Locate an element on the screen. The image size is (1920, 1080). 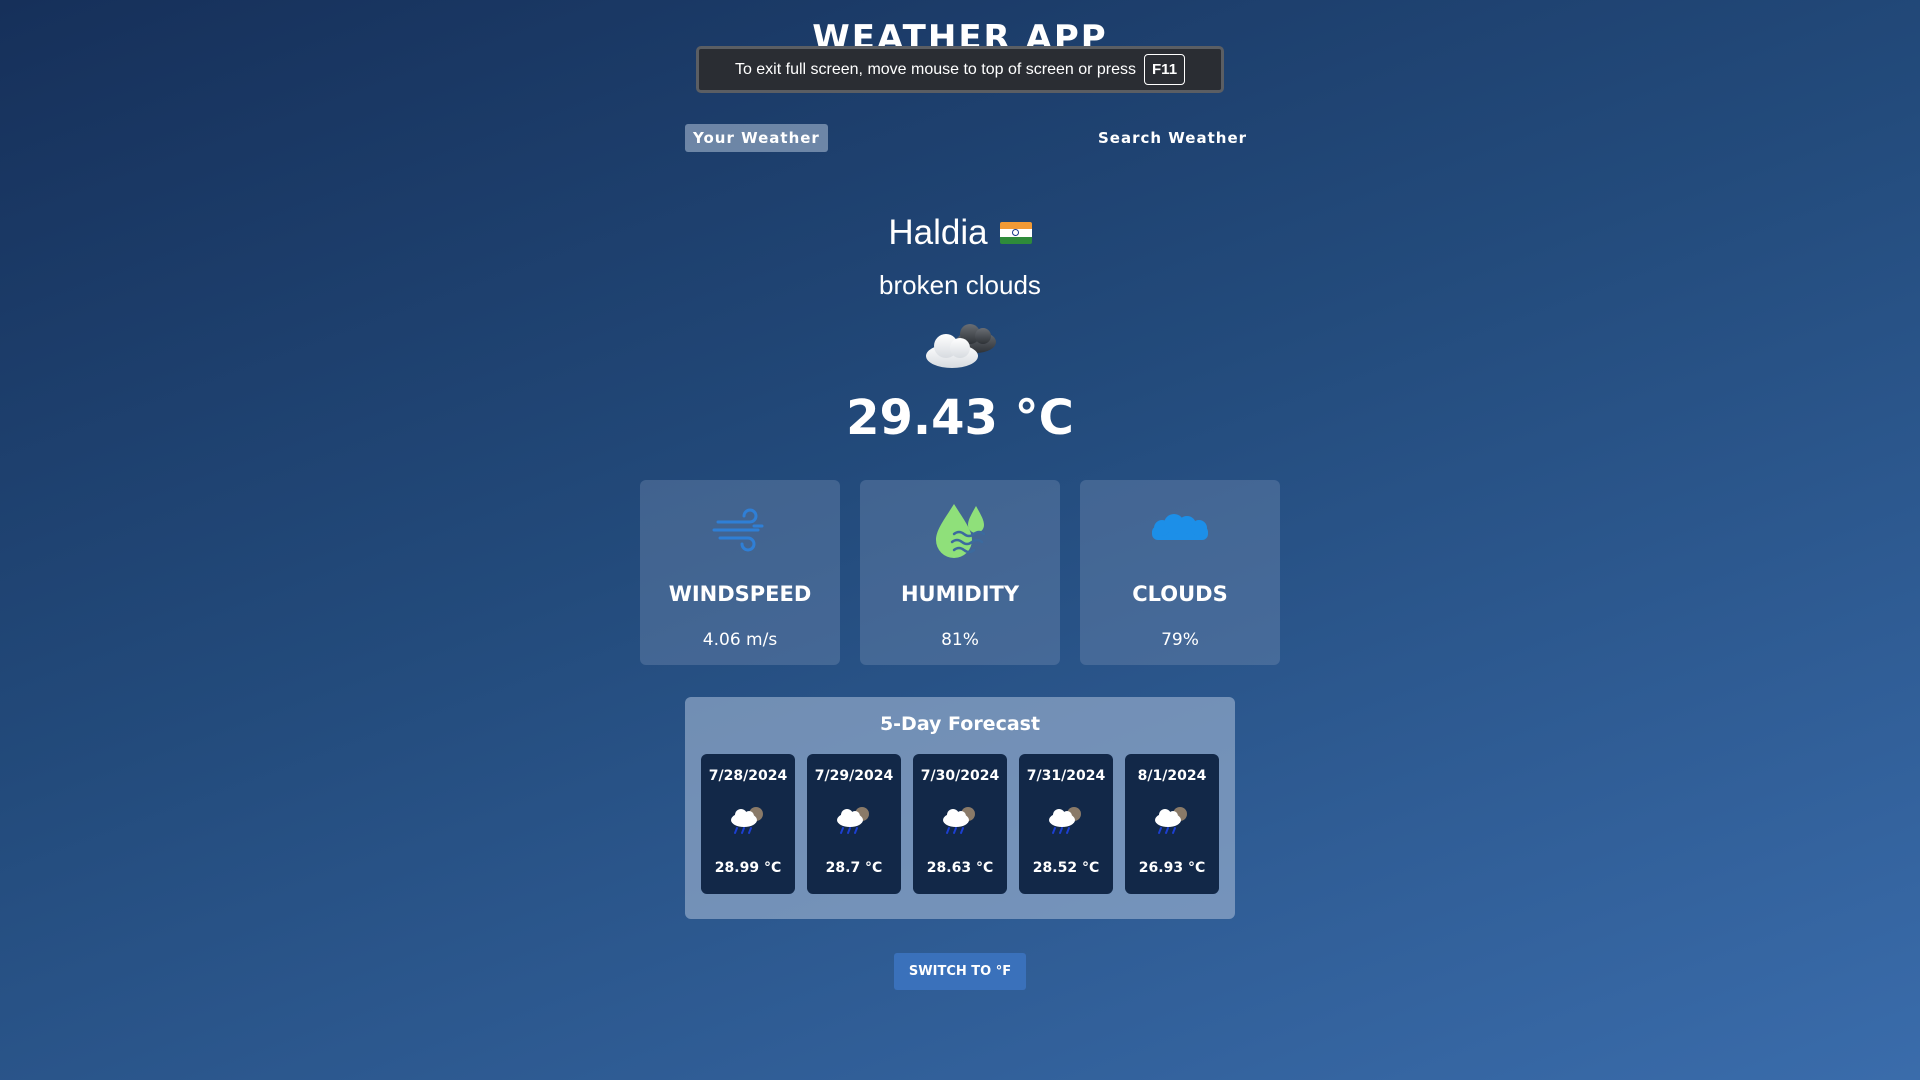
clouds-card: CLOUDS 79% is located at coordinates (1180, 572).